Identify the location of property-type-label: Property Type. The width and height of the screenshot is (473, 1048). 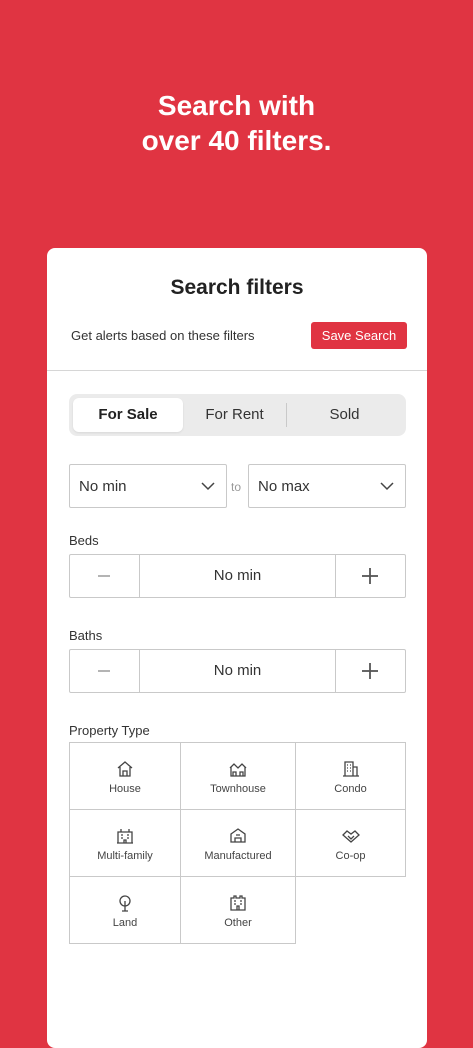
(109, 730).